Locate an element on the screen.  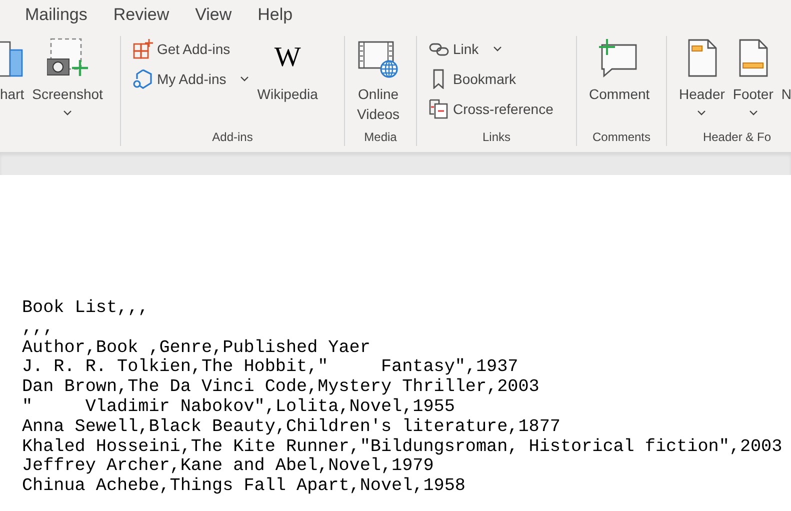
ribbon-button: My Add-ins is located at coordinates (191, 79).